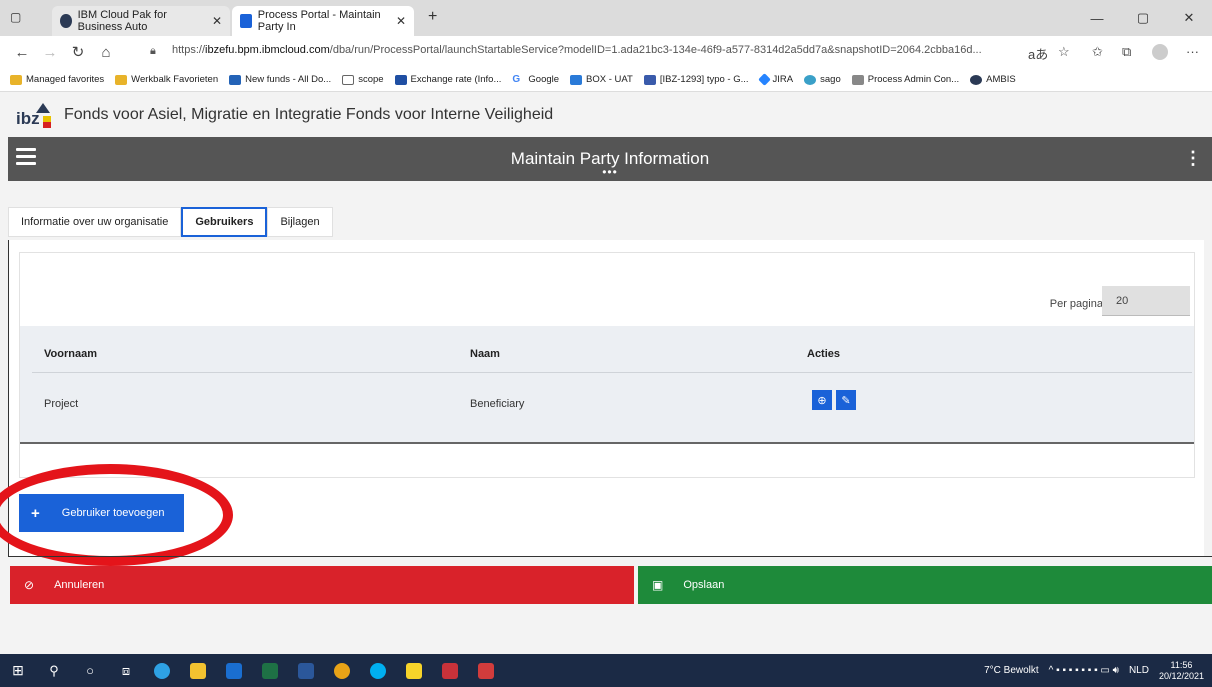 The height and width of the screenshot is (687, 1212). I want to click on url-host: ibzefu.bpm.ibmcloud.com, so click(267, 50).